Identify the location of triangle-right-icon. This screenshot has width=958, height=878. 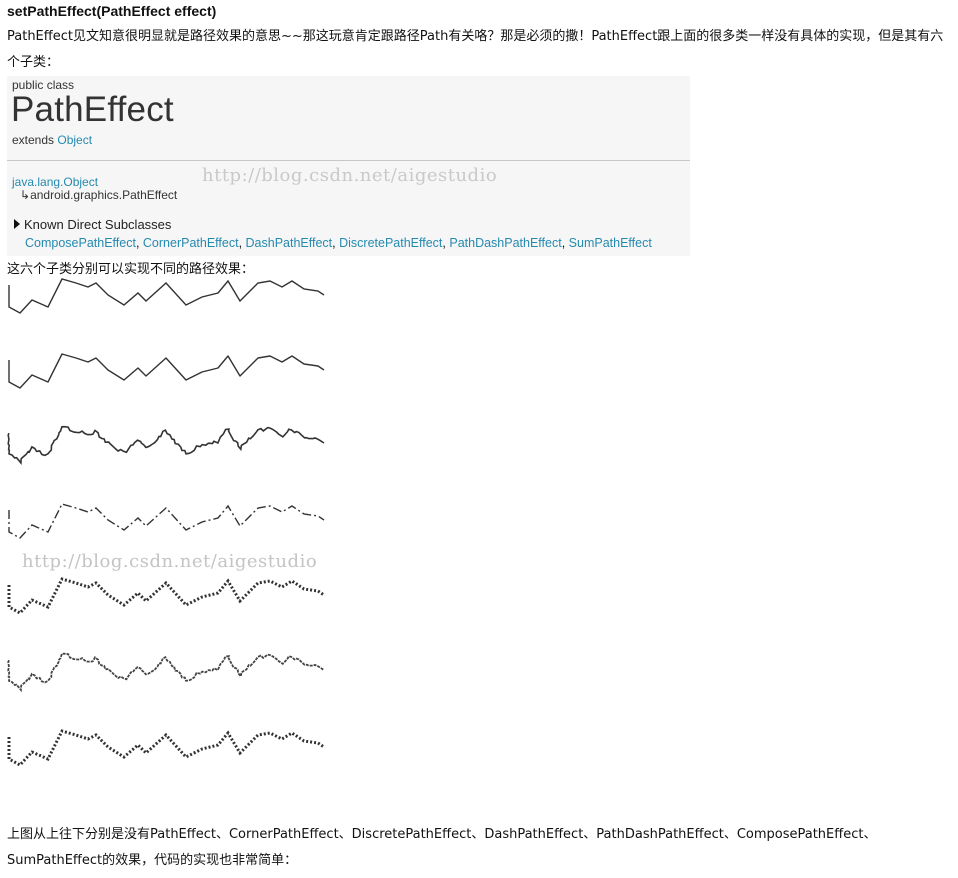
(17, 224).